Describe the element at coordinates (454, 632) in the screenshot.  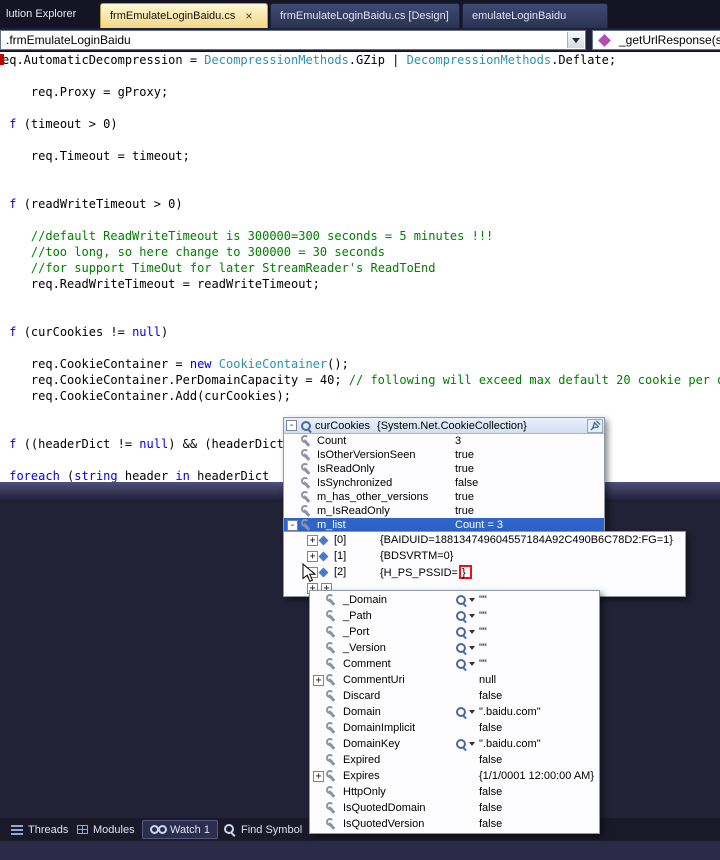
I see `member-row: _Port ""` at that location.